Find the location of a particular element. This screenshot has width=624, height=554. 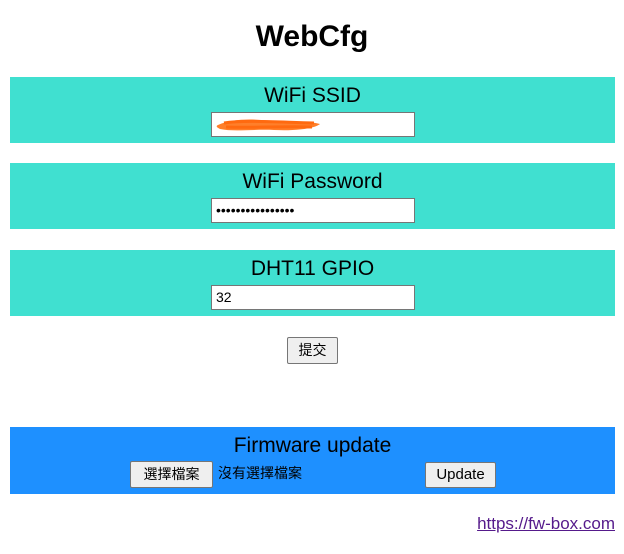

gpio-value: 32 is located at coordinates (224, 297).